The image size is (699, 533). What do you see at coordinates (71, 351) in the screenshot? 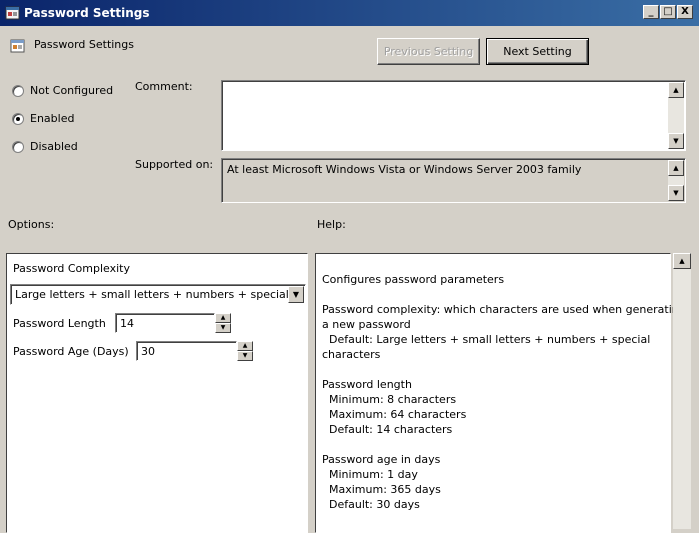
I see `password-age-label: Password Age (Days)` at bounding box center [71, 351].